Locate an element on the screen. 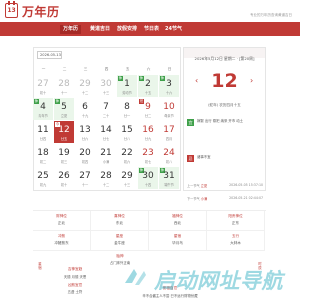 The height and width of the screenshot is (300, 320). logo-number: 13 is located at coordinates (11, 10).